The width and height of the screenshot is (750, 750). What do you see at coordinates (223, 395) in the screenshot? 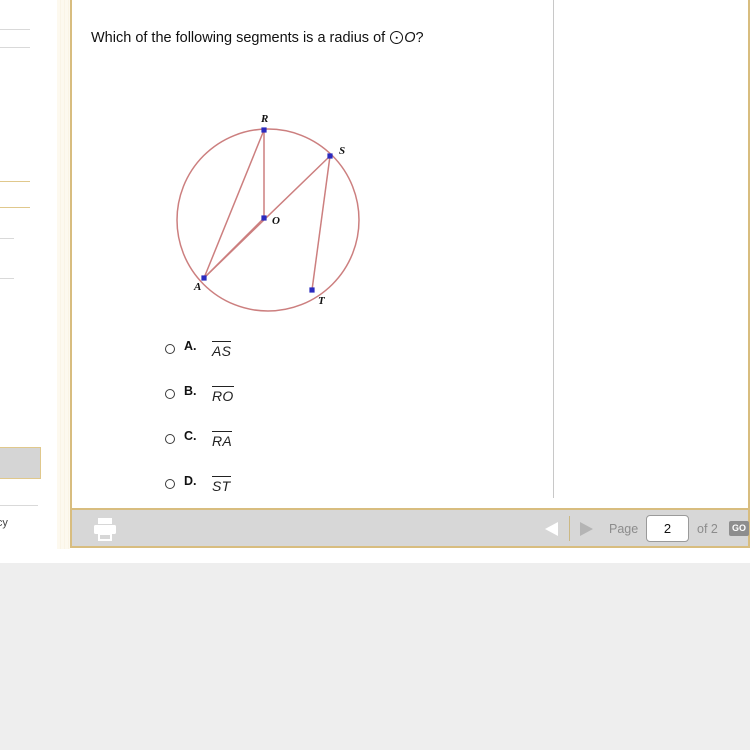
I see `choice-segment-label: RO` at bounding box center [223, 395].